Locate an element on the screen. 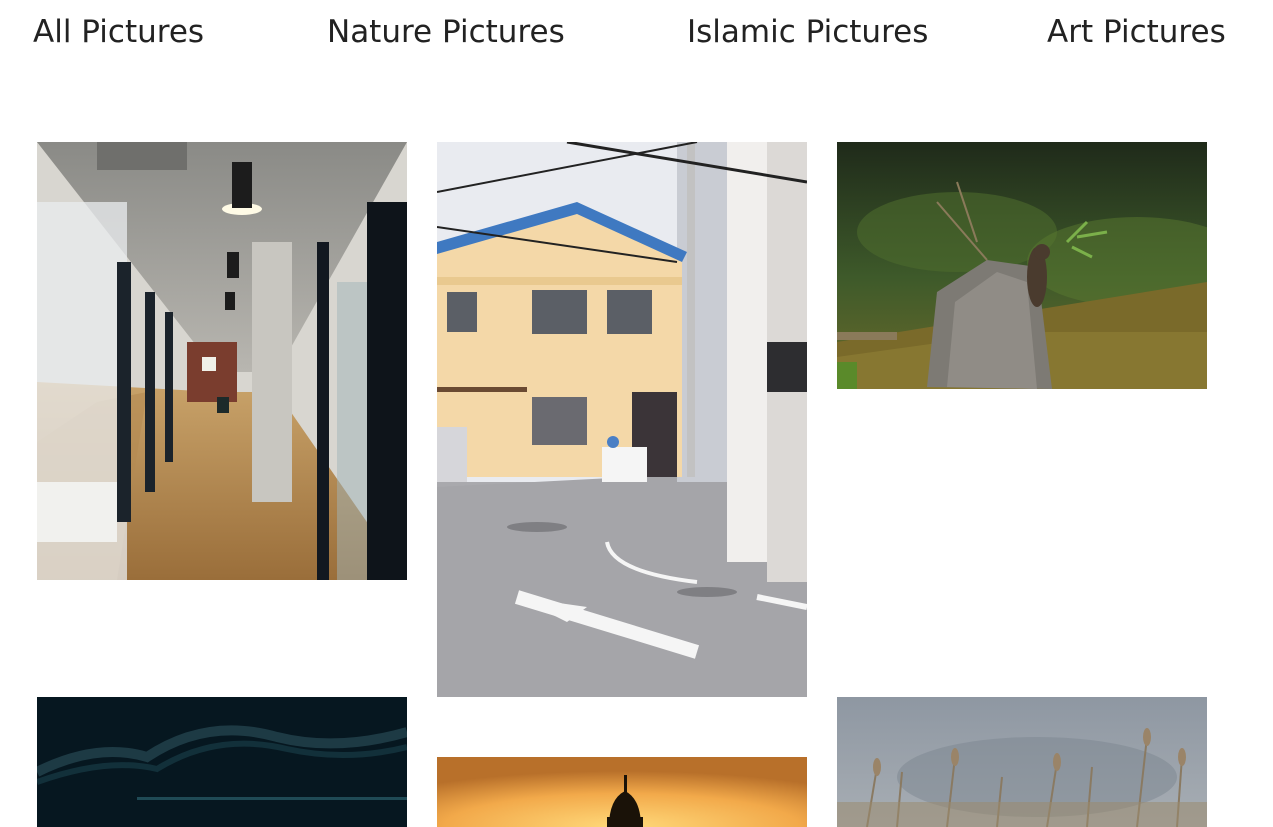 The height and width of the screenshot is (827, 1273). photo-squirrel-on-stump is located at coordinates (1022, 265).